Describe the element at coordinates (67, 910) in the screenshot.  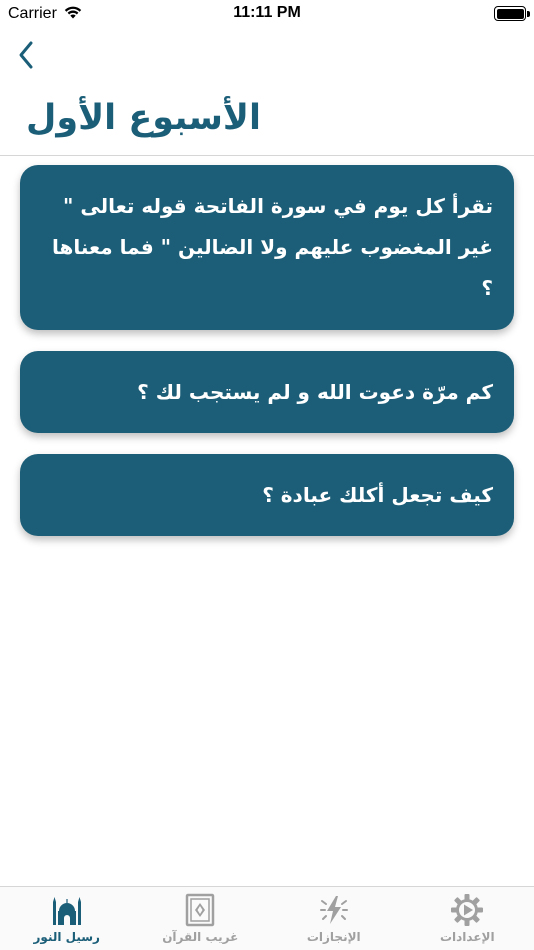
I see `mosque-icon` at that location.